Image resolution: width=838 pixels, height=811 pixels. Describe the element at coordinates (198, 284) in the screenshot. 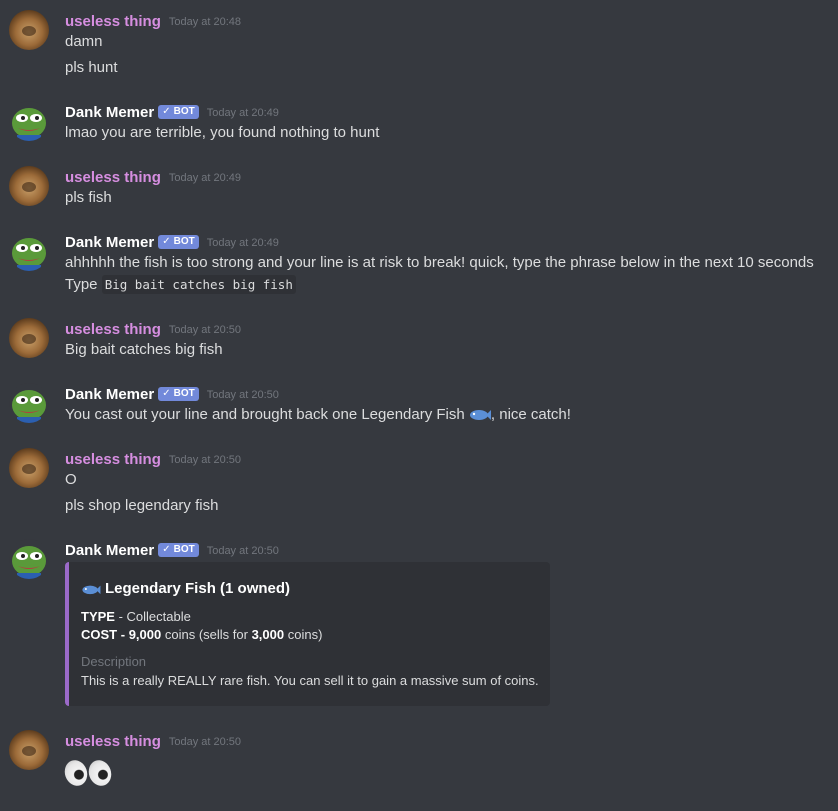

I see `inline-code: Big bait catches big fish` at that location.